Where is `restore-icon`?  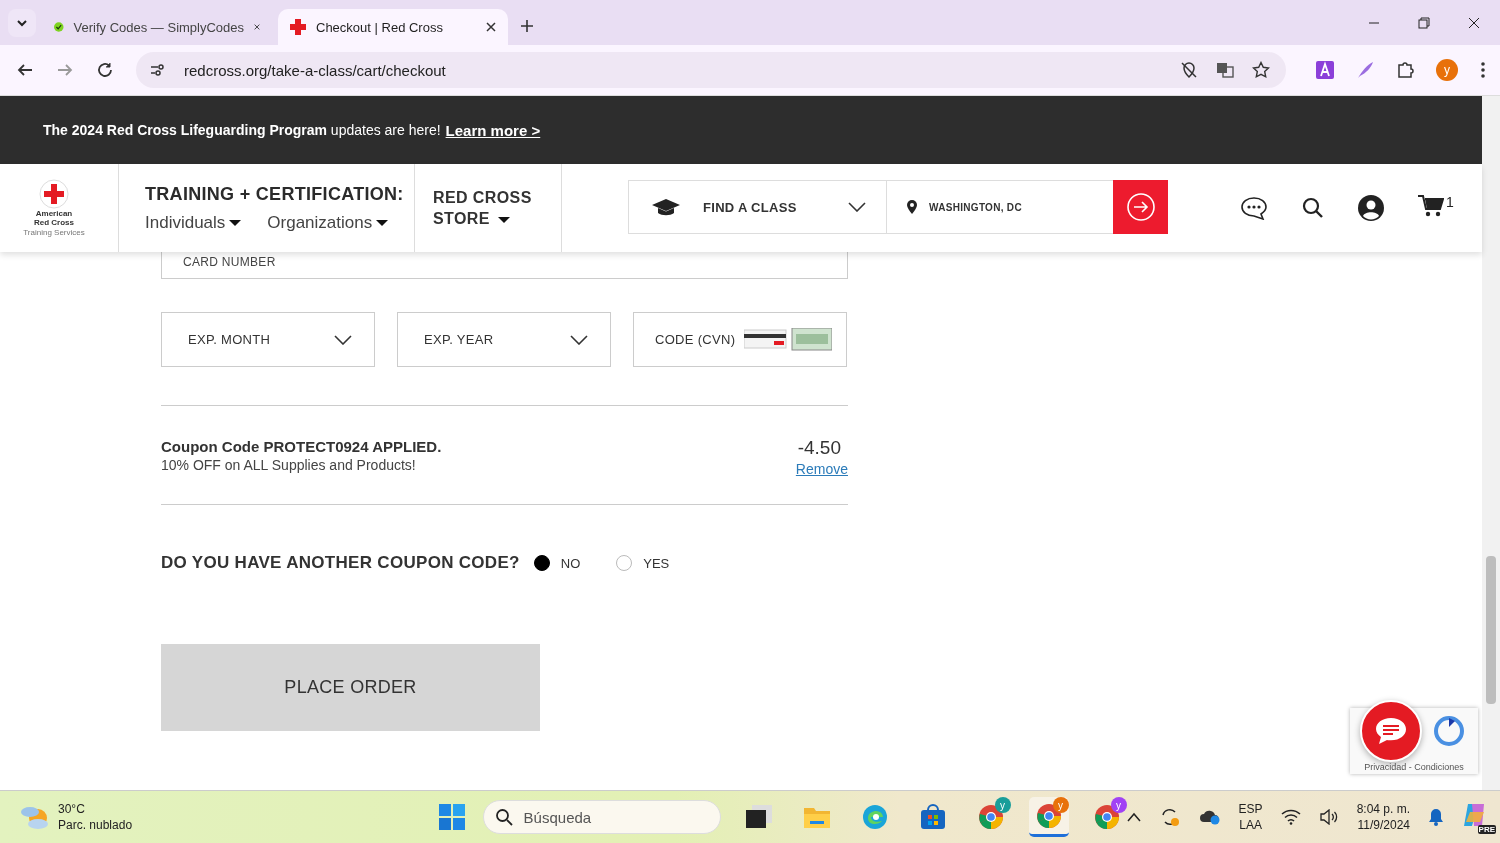 restore-icon is located at coordinates (1424, 23).